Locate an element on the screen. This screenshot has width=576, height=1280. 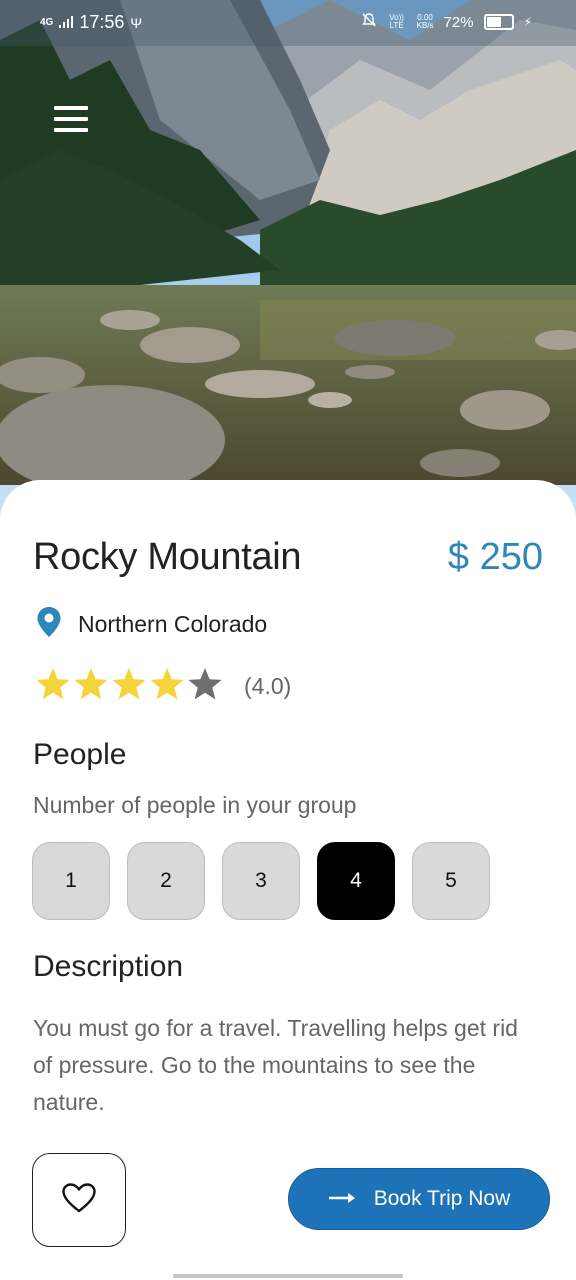
battery-percent: 72% is located at coordinates (458, 22).